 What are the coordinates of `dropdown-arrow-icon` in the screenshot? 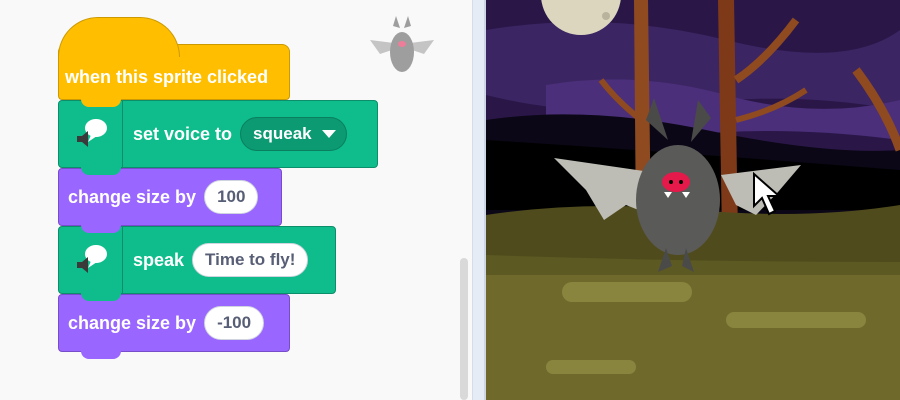 It's located at (328, 134).